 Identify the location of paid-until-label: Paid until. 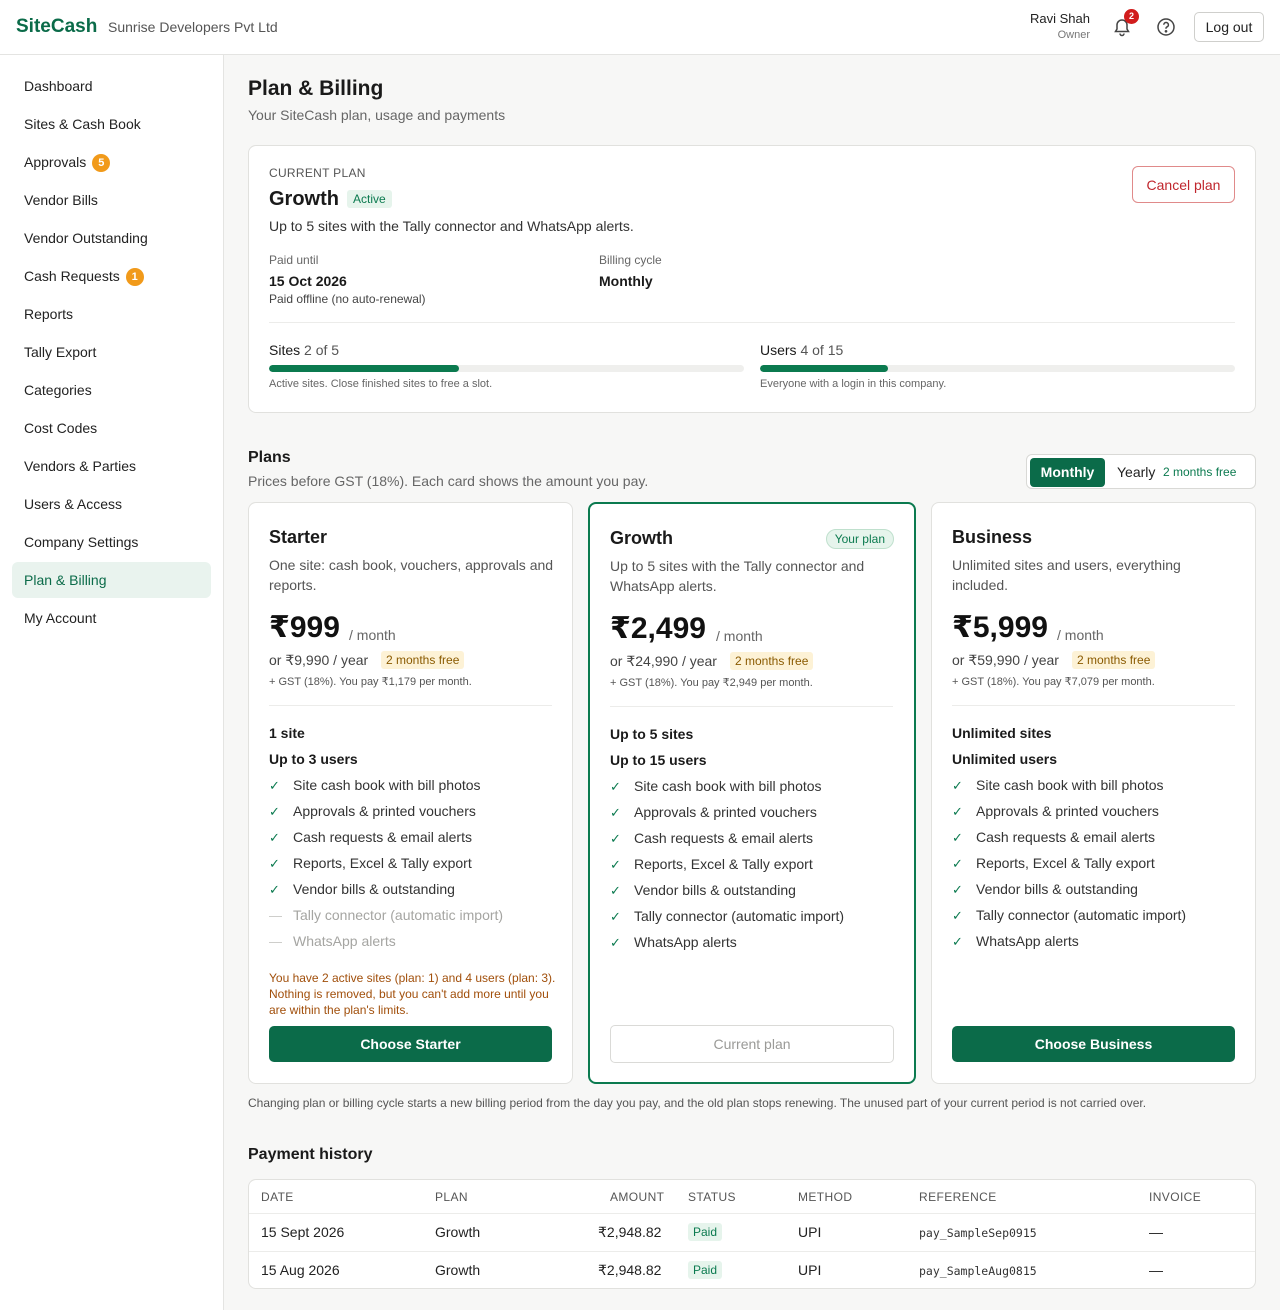
(294, 260).